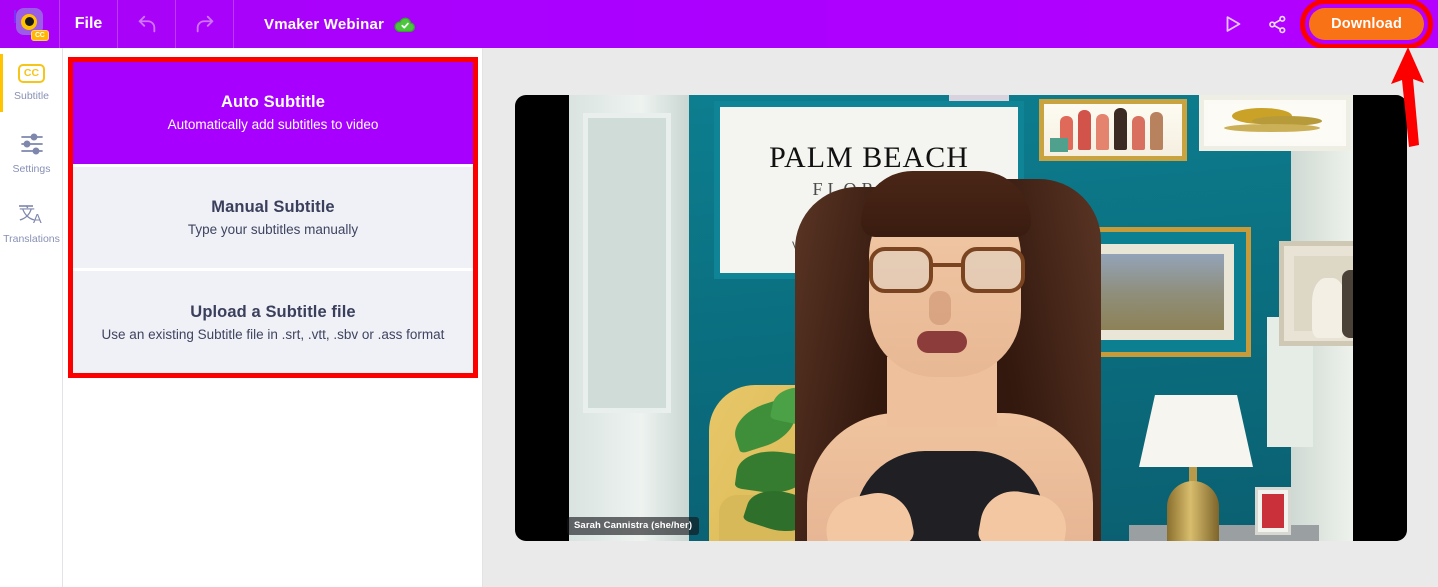  What do you see at coordinates (31, 95) in the screenshot?
I see `sidebar-item-label: Subtitle` at bounding box center [31, 95].